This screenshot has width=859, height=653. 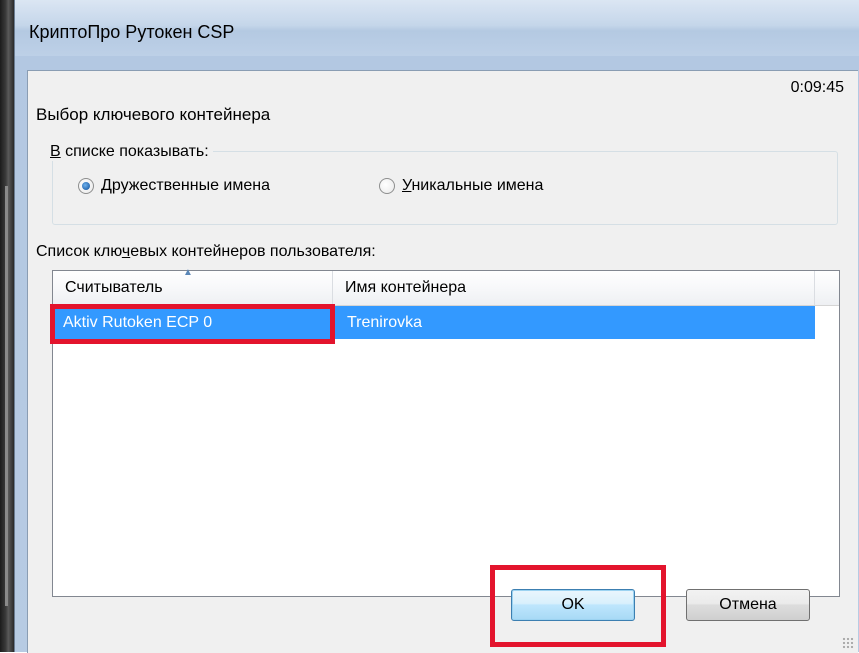 What do you see at coordinates (188, 272) in the screenshot?
I see `sort-ascending-icon: ▲` at bounding box center [188, 272].